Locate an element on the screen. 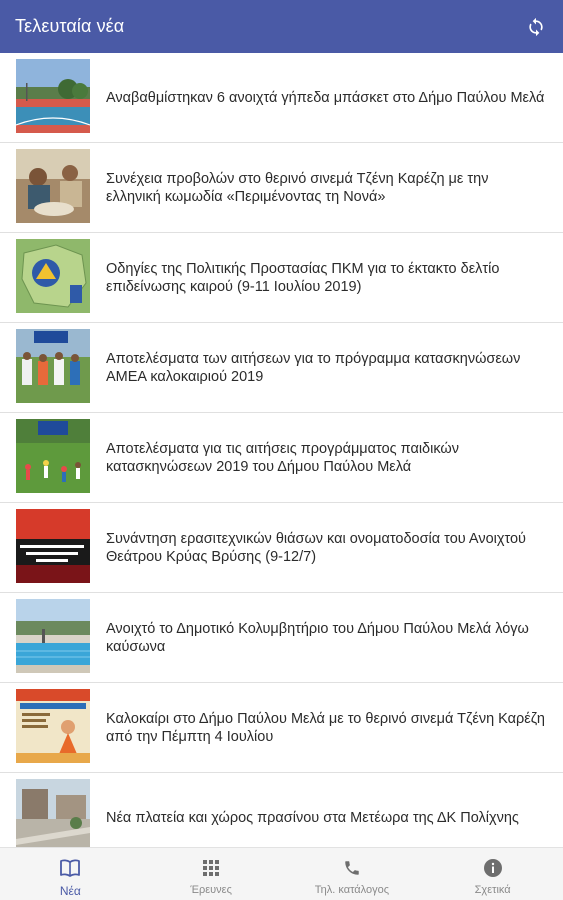 Image resolution: width=563 pixels, height=900 pixels. nav-label: Σχετικά is located at coordinates (492, 890).